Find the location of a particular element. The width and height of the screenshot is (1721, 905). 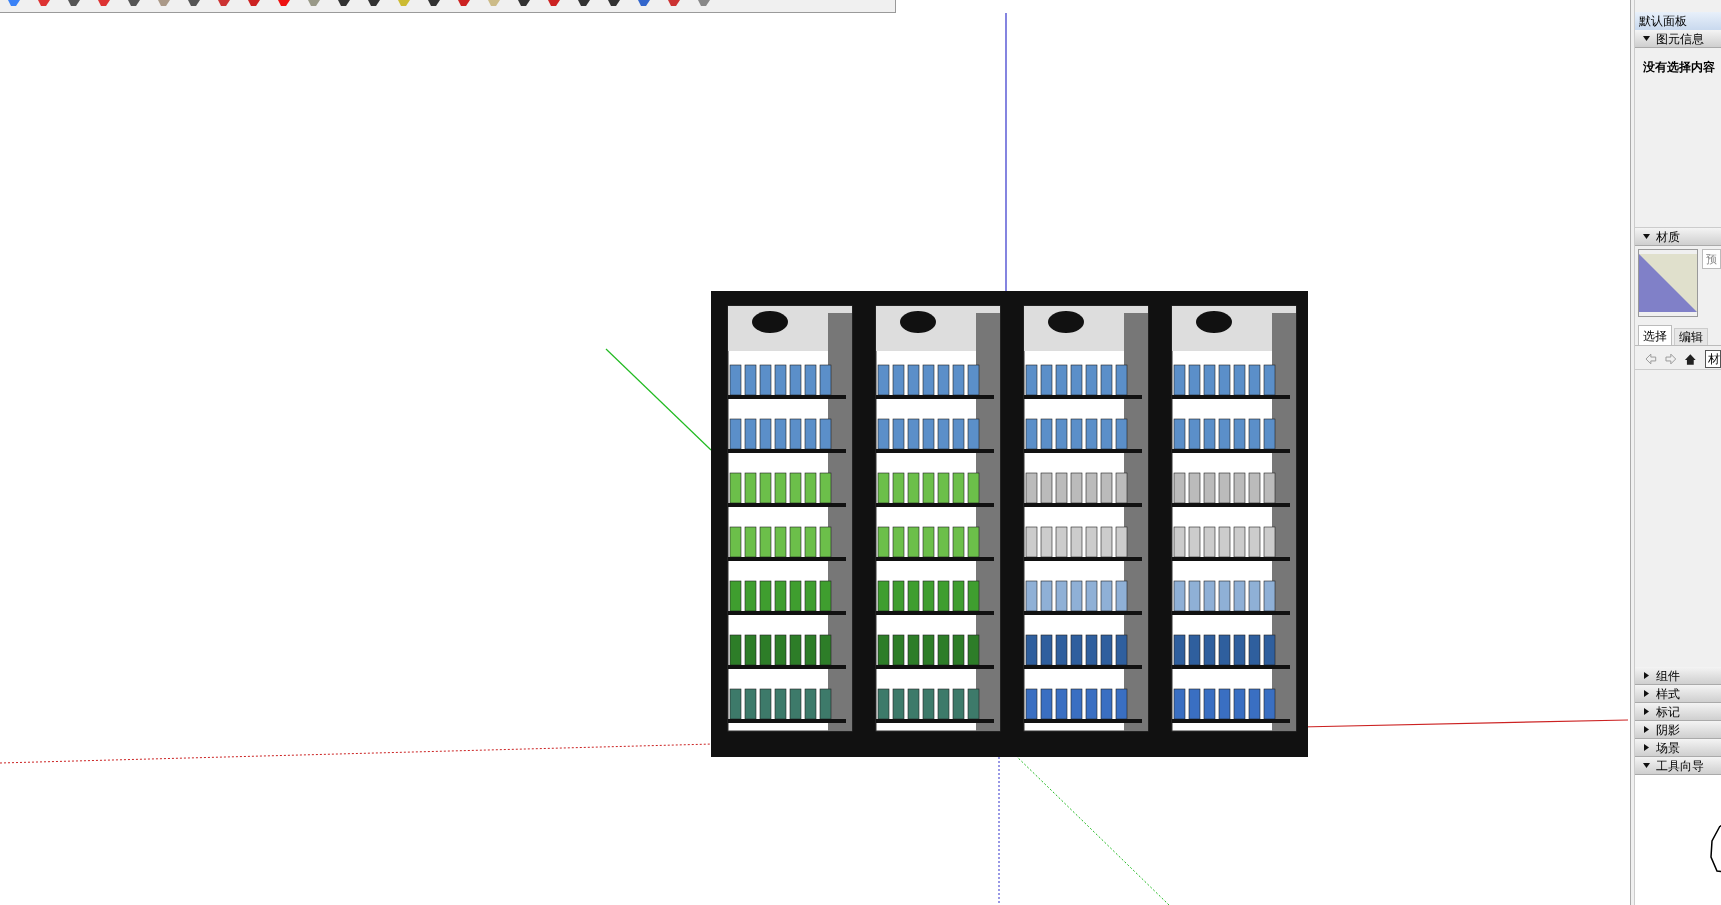

section-header: 图元信息 is located at coordinates (1678, 39).